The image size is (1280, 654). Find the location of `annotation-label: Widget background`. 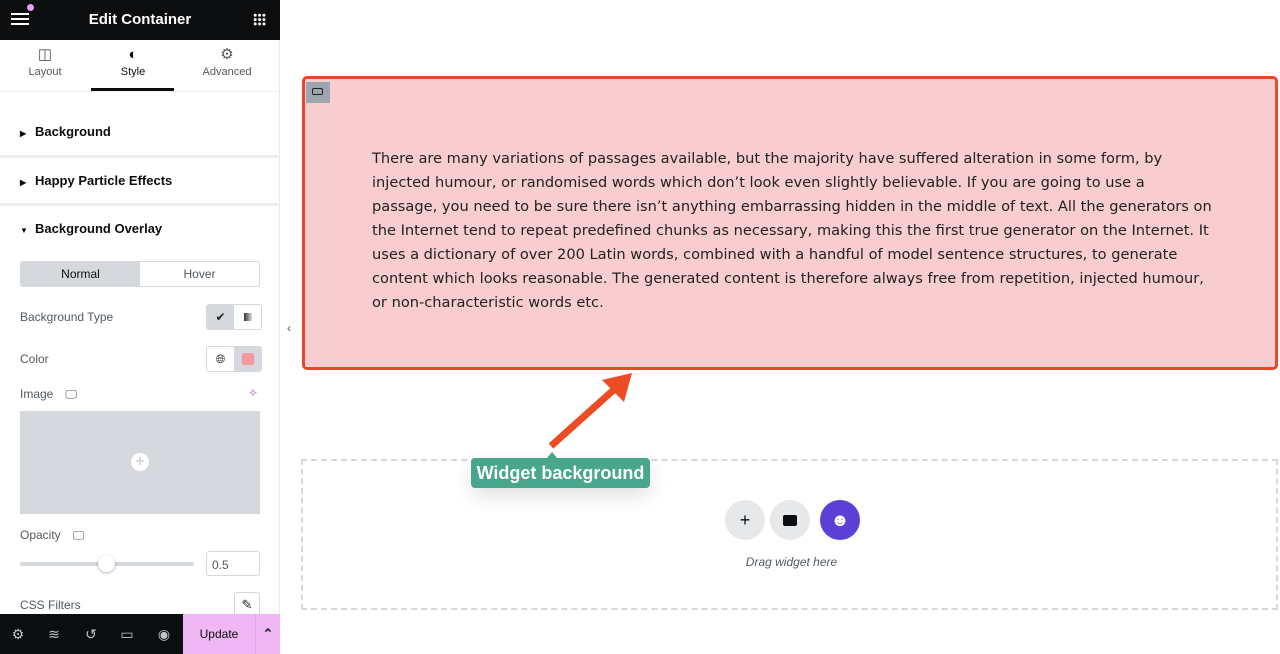

annotation-label: Widget background is located at coordinates (560, 473).